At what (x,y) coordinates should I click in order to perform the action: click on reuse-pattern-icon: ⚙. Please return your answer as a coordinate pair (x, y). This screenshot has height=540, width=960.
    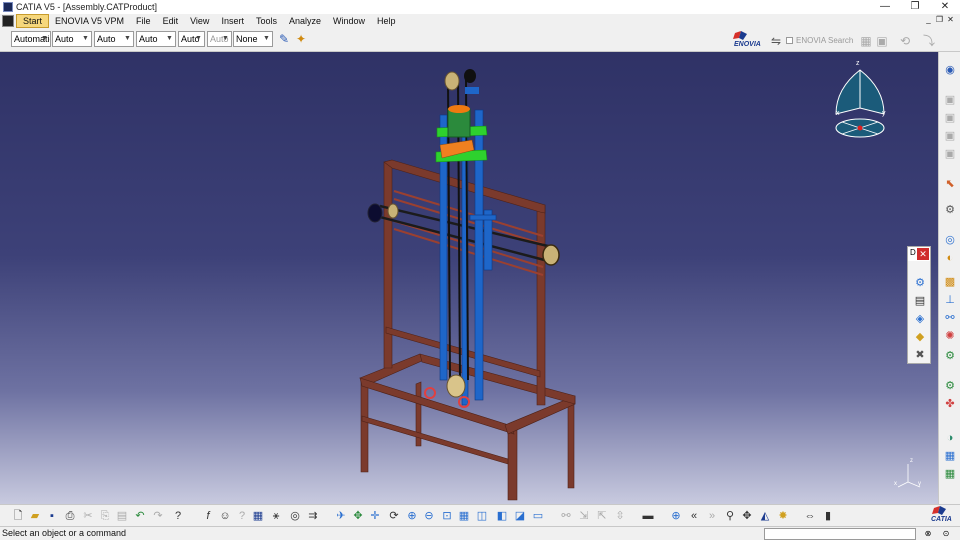
    Looking at the image, I should click on (950, 356).